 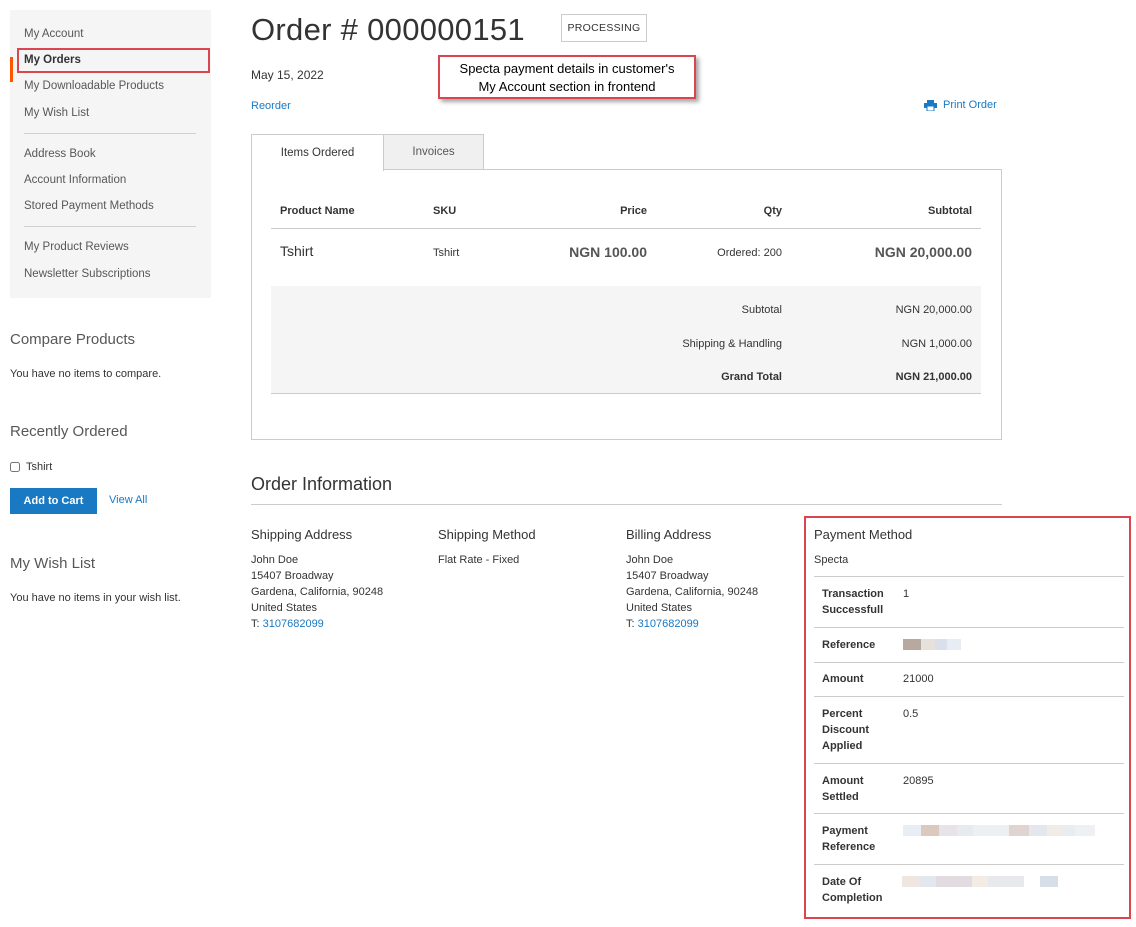 I want to click on shipping-method-value: Flat Rate - Fixed, so click(x=479, y=560).